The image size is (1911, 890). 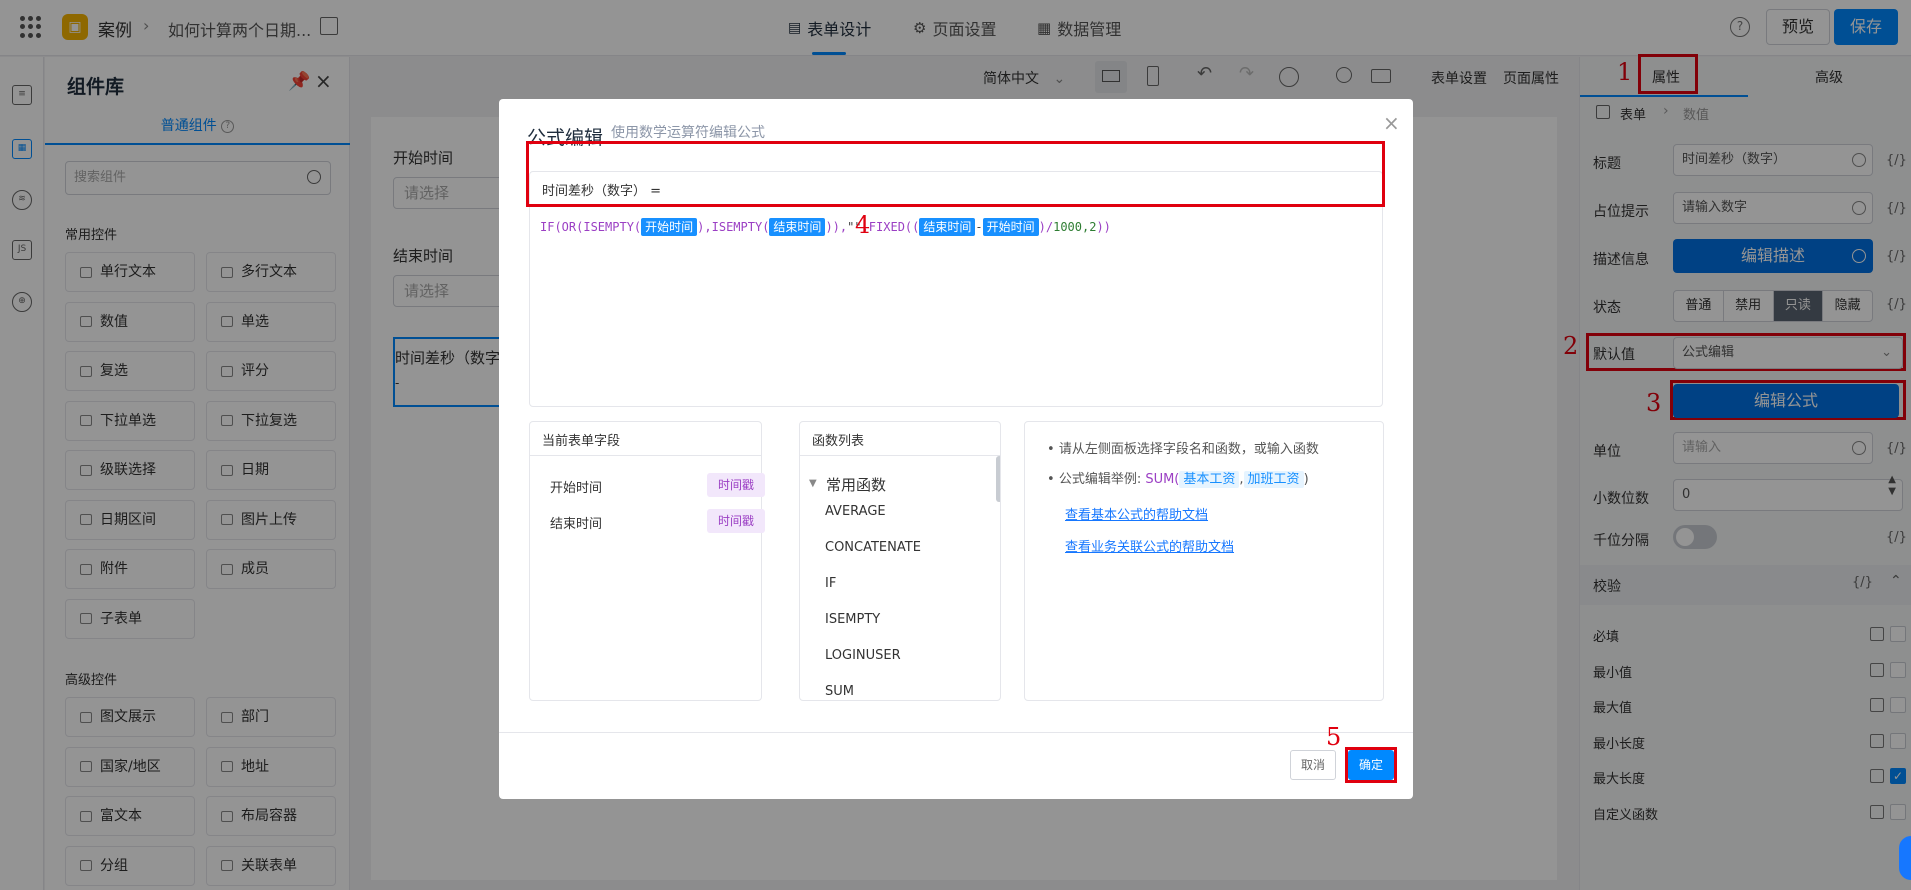 I want to click on form-fields-panel: 当前表单字段 开始时间 时间戳 结束时间 时间戳, so click(x=647, y=561).